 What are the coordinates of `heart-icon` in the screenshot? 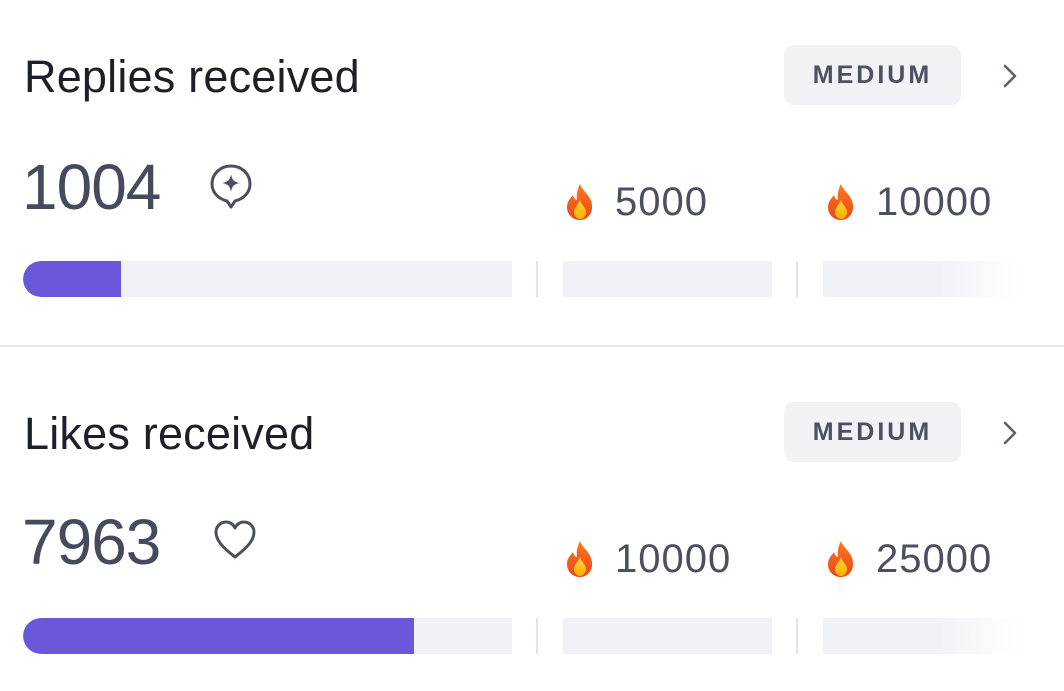 It's located at (235, 539).